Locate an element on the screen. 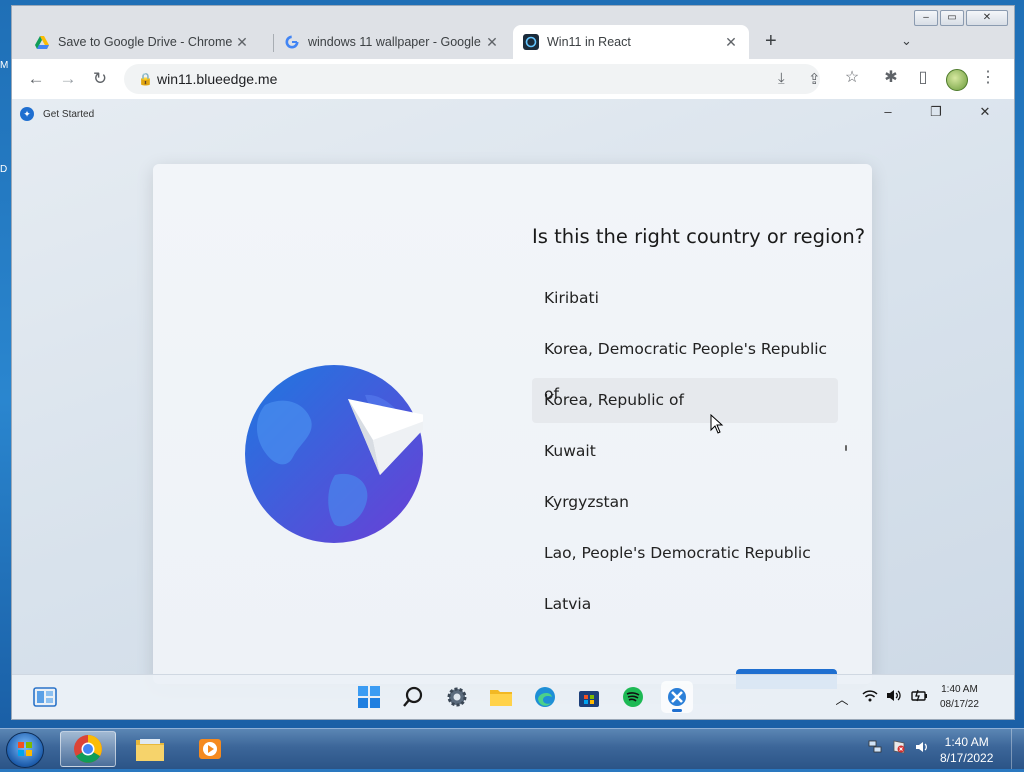  active-indicator is located at coordinates (677, 710).